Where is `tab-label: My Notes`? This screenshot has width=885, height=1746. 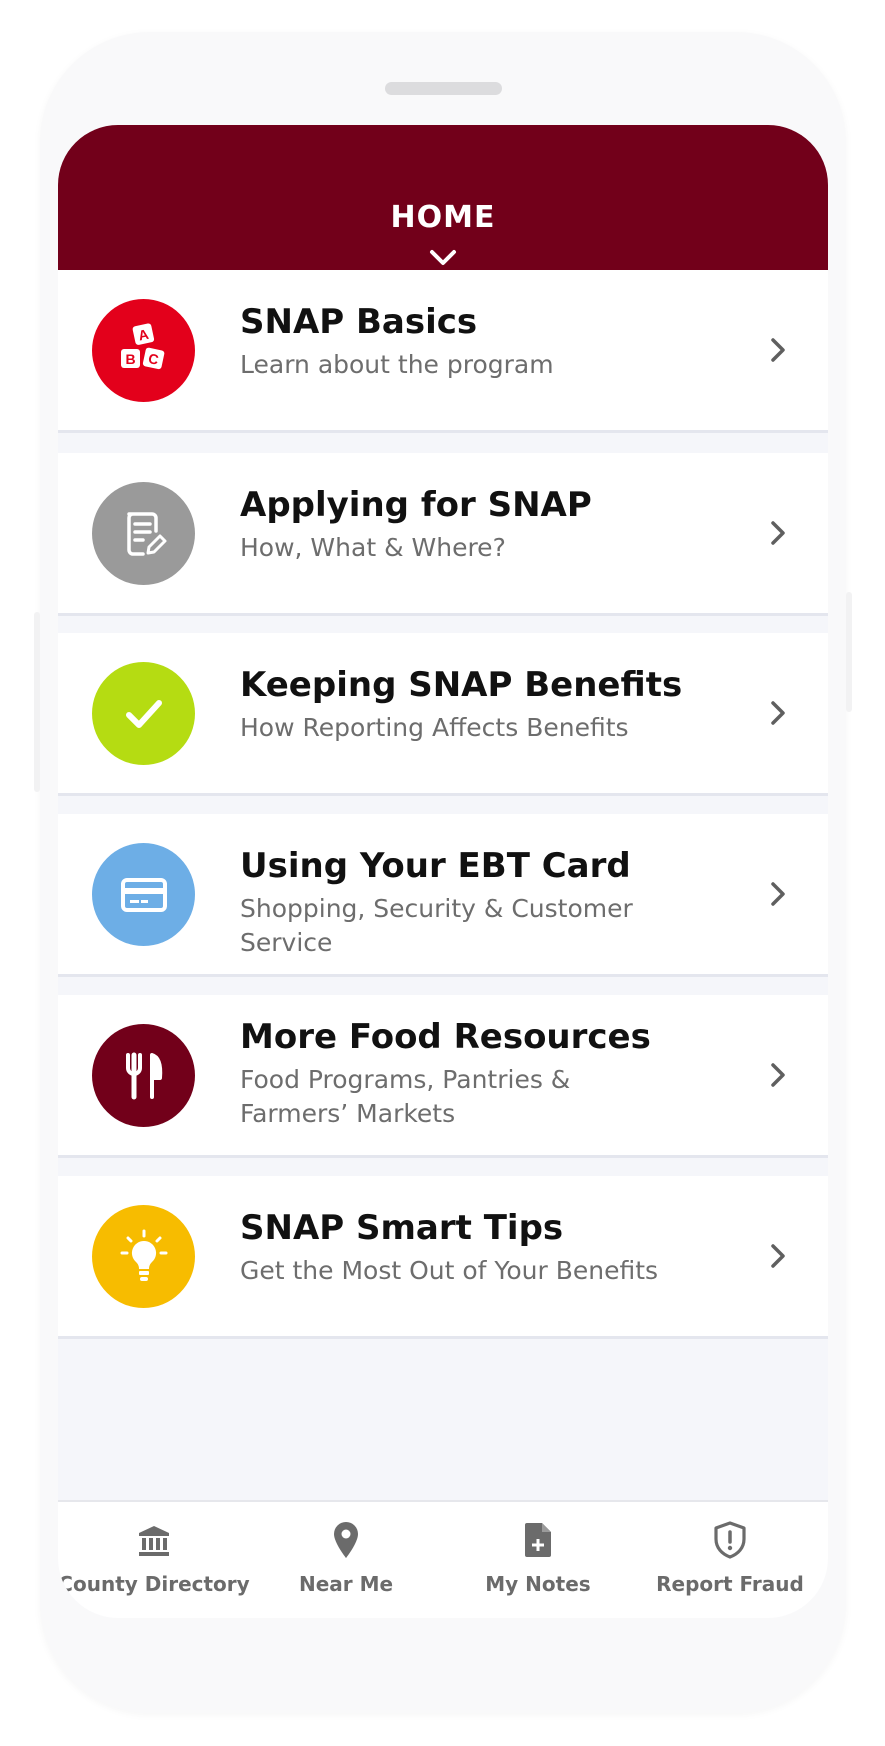 tab-label: My Notes is located at coordinates (538, 1584).